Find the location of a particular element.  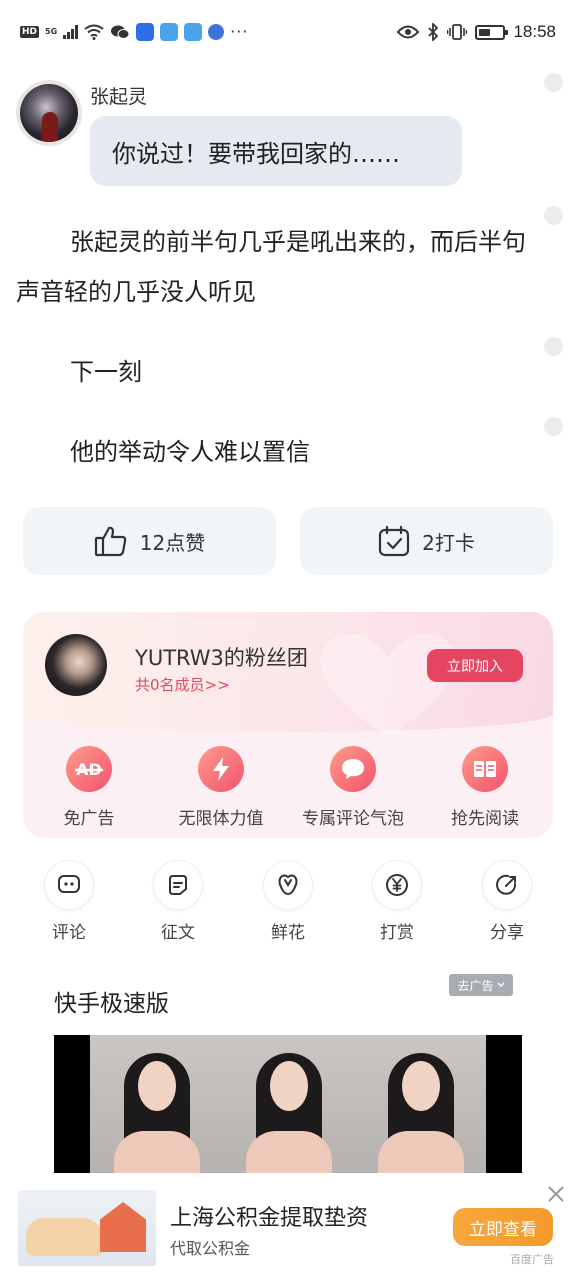

heart-decoration-icon is located at coordinates (388, 685).